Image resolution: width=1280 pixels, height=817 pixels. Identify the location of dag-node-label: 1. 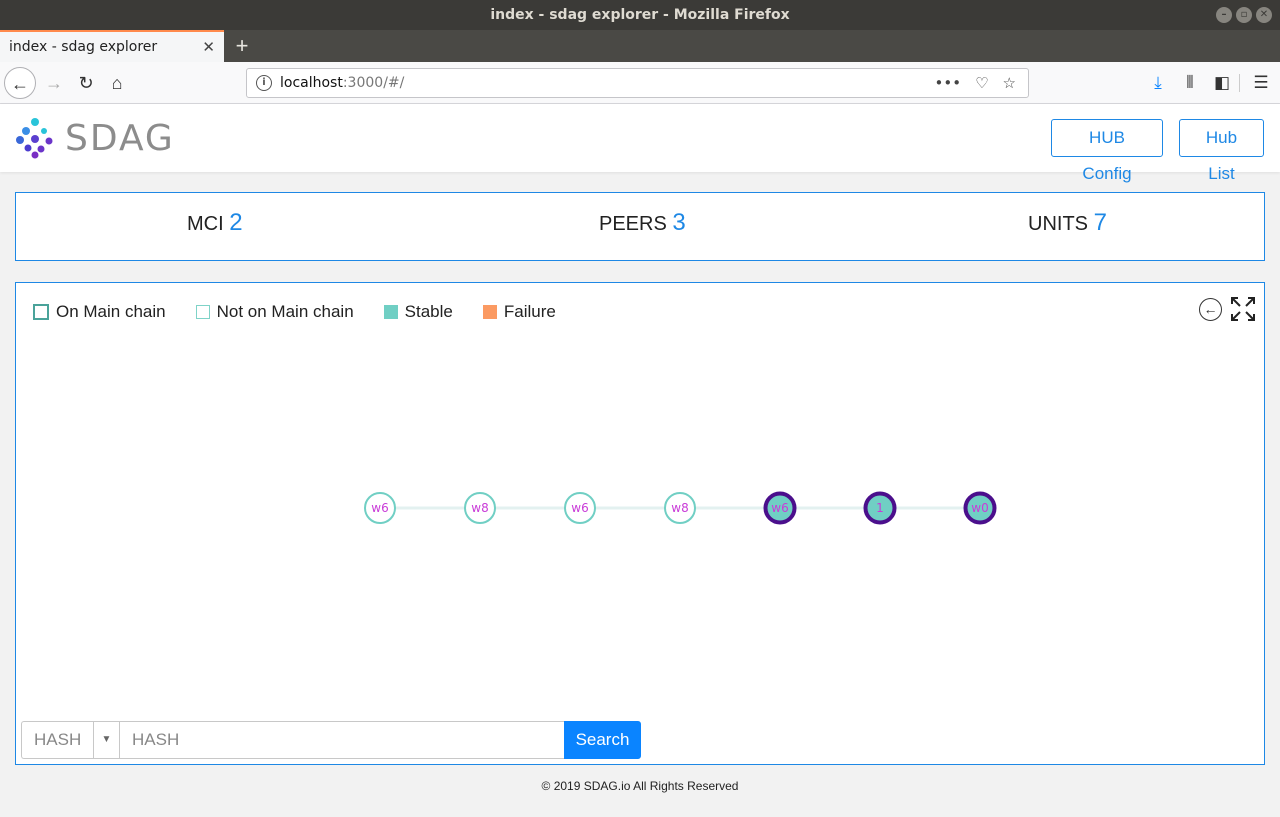
(880, 508).